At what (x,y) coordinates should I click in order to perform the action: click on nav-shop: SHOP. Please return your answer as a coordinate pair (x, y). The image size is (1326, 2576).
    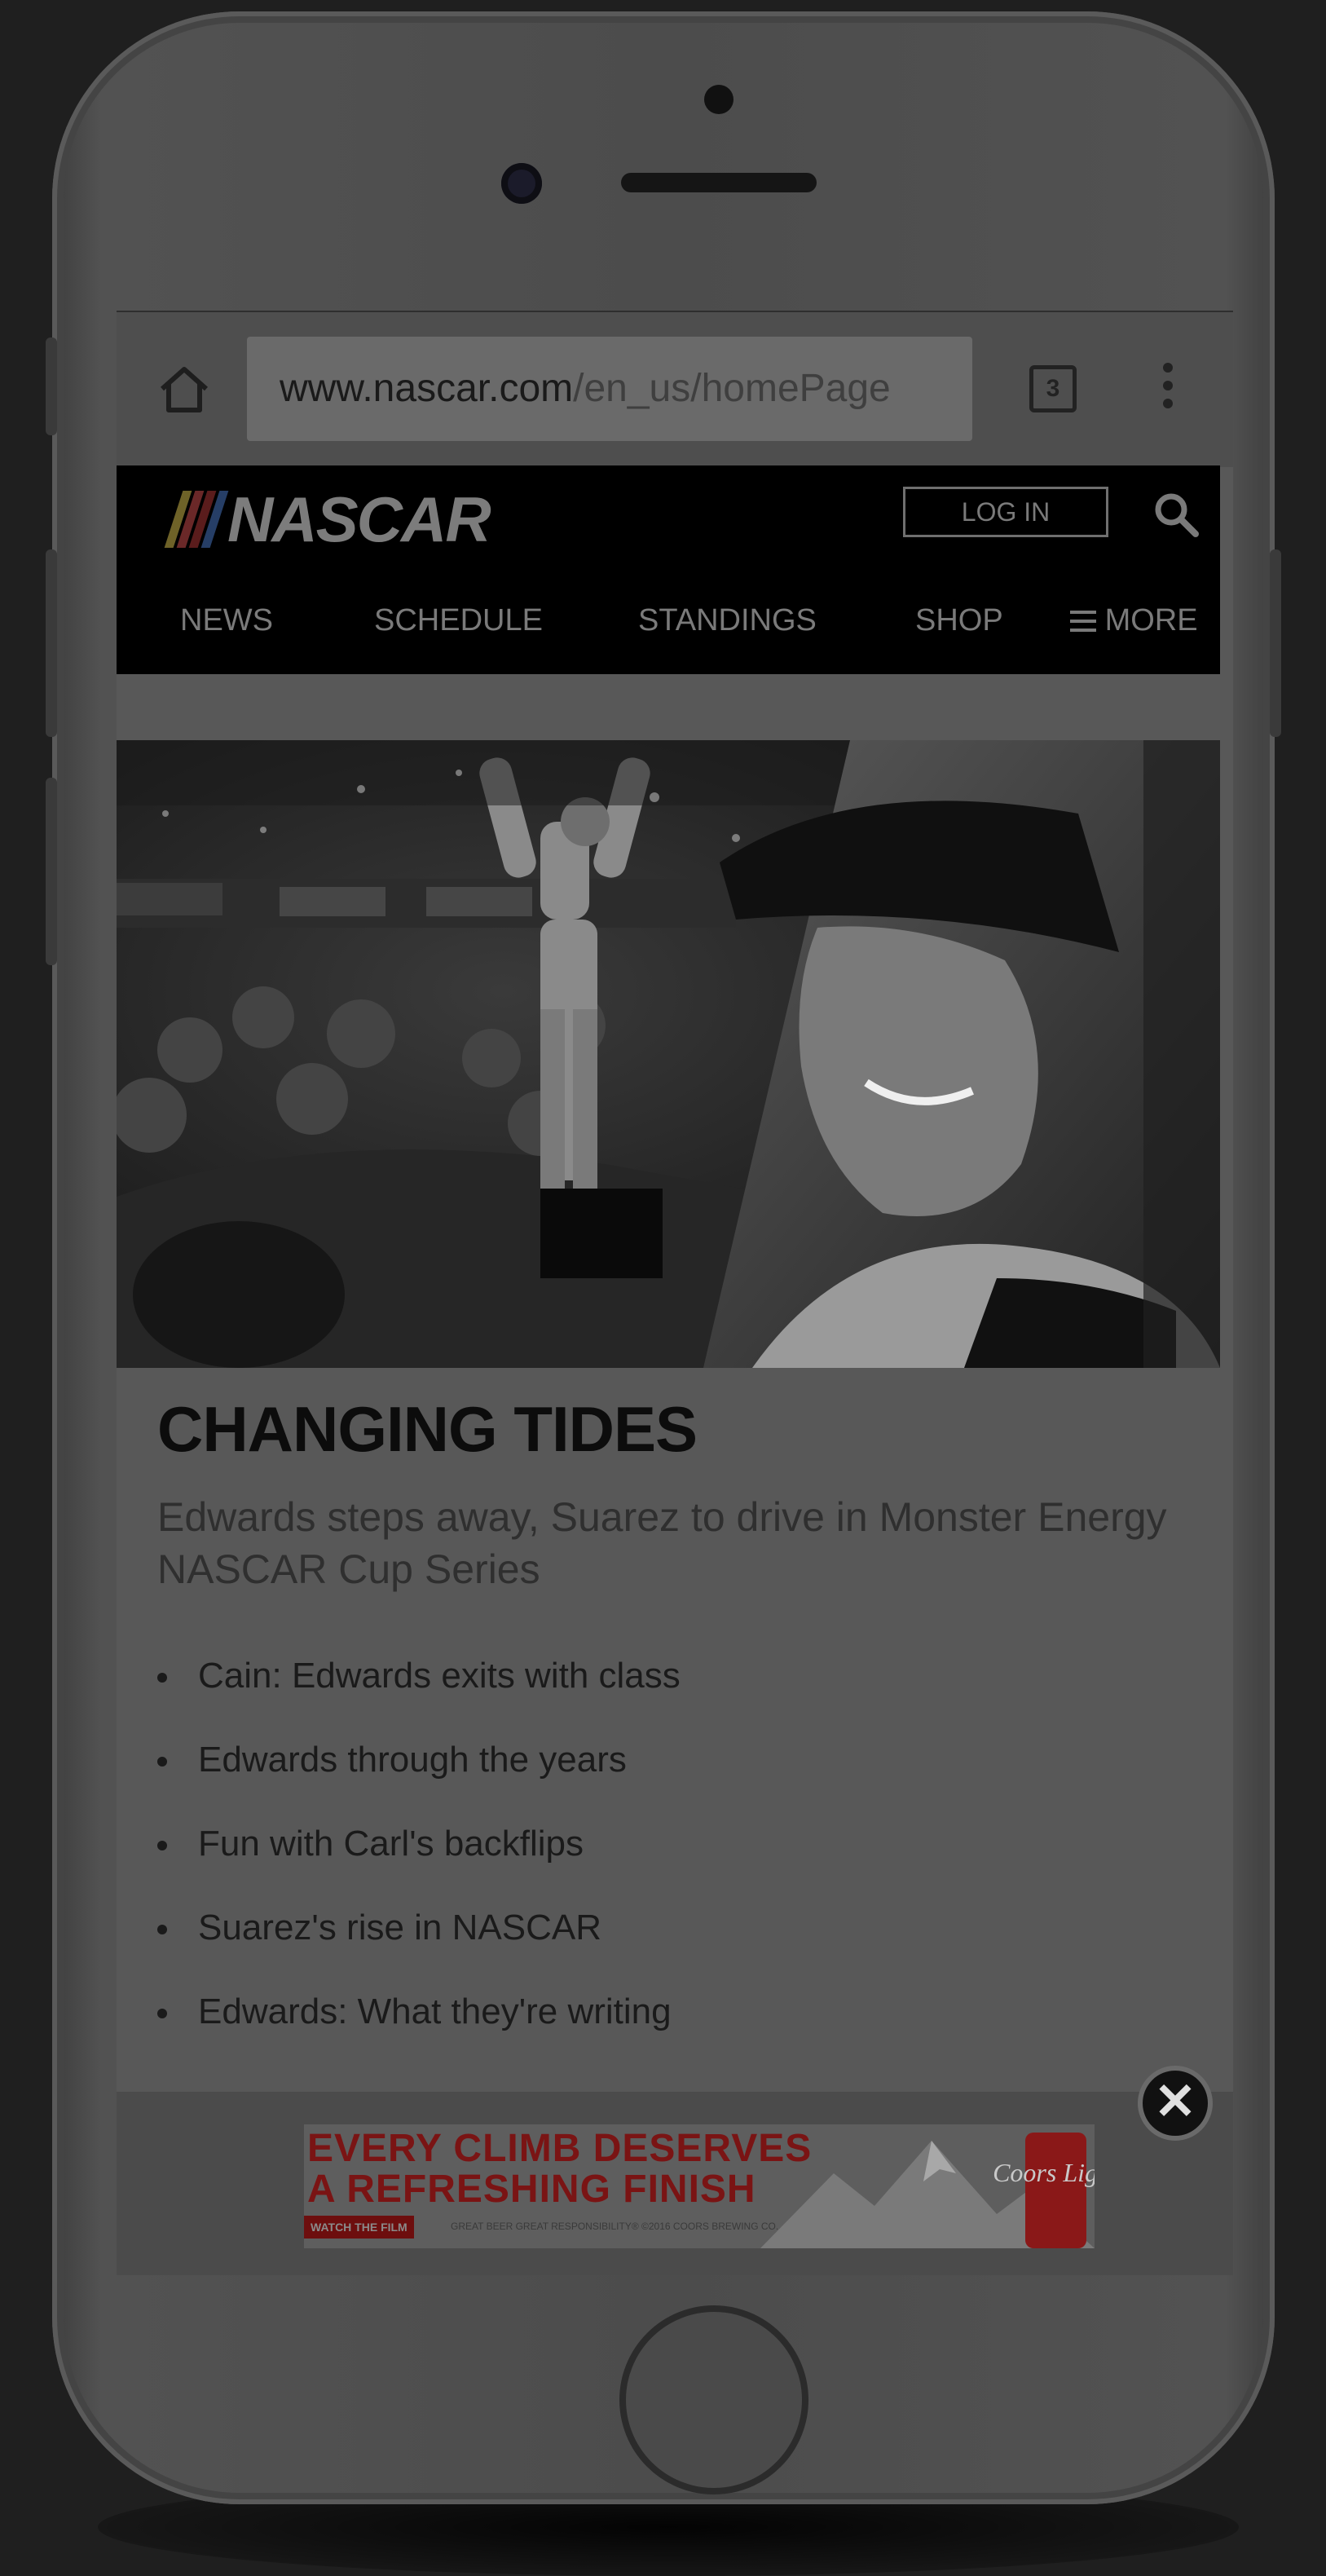
    Looking at the image, I should click on (959, 620).